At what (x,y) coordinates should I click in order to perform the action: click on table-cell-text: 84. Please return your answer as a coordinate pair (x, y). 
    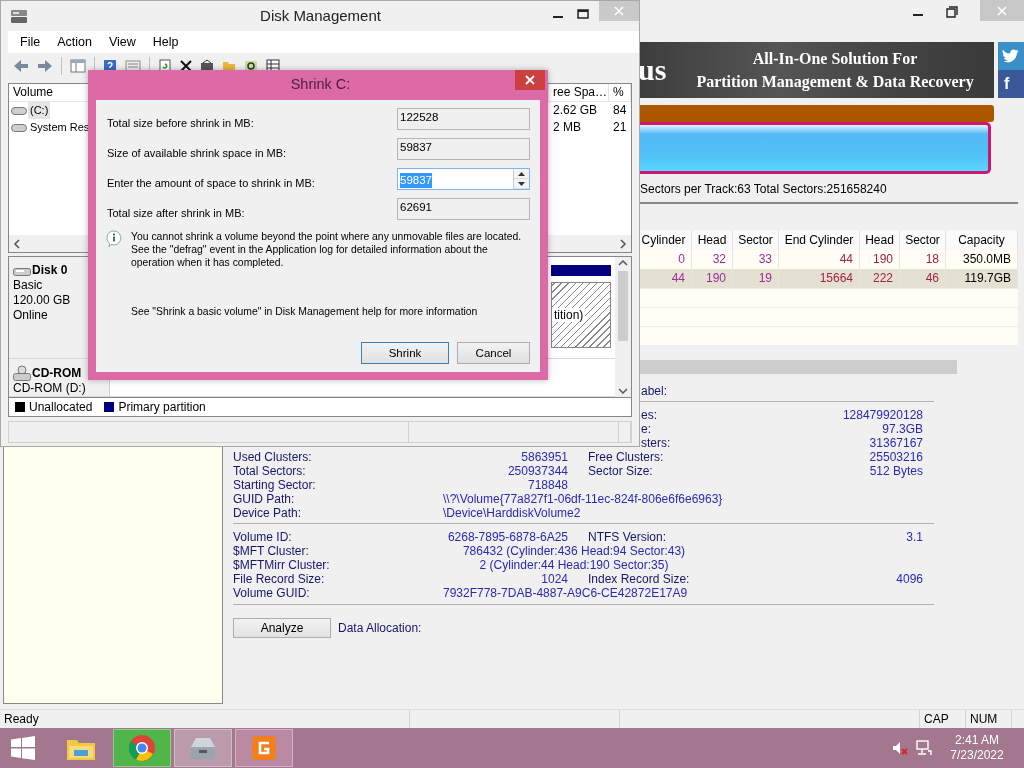
    Looking at the image, I should click on (620, 110).